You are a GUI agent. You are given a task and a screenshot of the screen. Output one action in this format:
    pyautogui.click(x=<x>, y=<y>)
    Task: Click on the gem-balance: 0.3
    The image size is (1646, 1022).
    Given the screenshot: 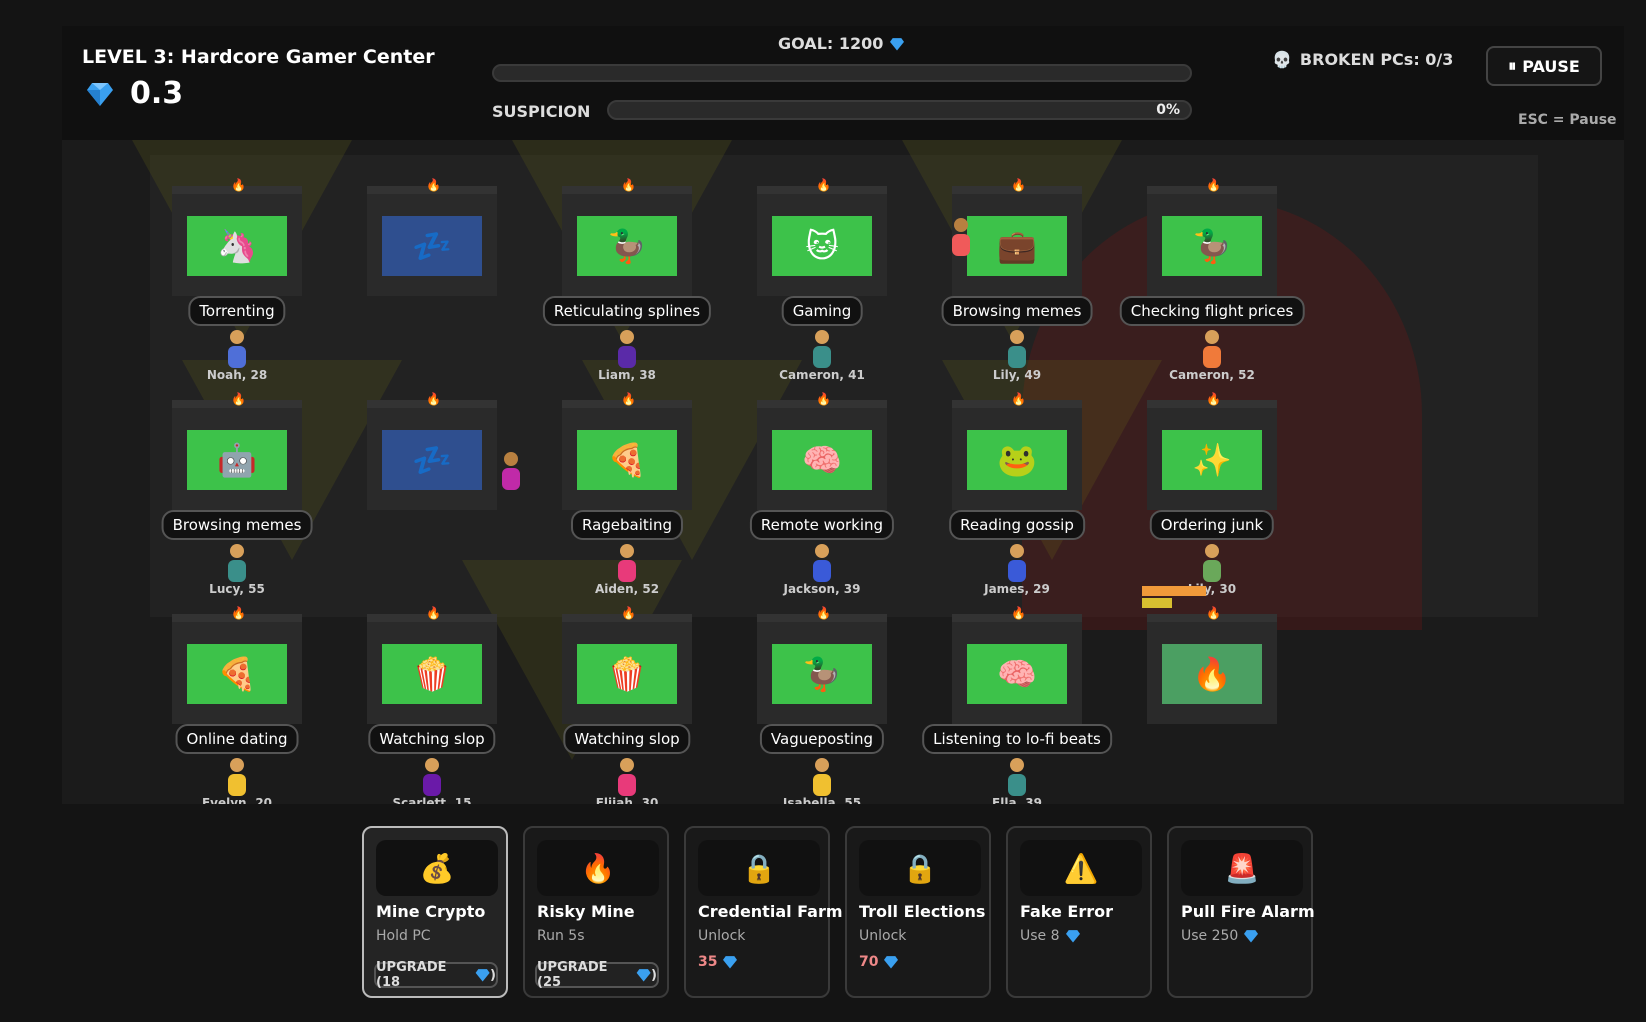 What is the action you would take?
    pyautogui.click(x=134, y=93)
    